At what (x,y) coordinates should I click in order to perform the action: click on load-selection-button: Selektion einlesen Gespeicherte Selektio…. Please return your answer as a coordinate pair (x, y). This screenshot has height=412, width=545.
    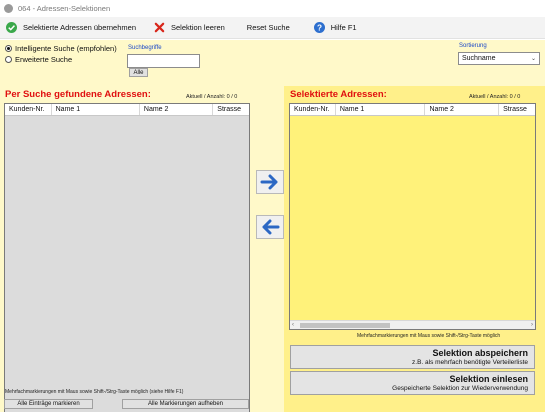
    Looking at the image, I should click on (412, 383).